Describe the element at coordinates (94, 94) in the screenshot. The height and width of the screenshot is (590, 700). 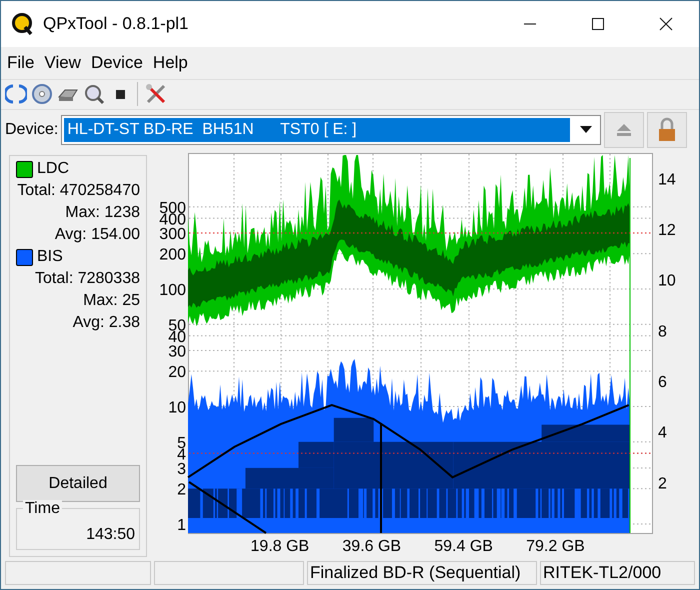
I see `magnifier-icon` at that location.